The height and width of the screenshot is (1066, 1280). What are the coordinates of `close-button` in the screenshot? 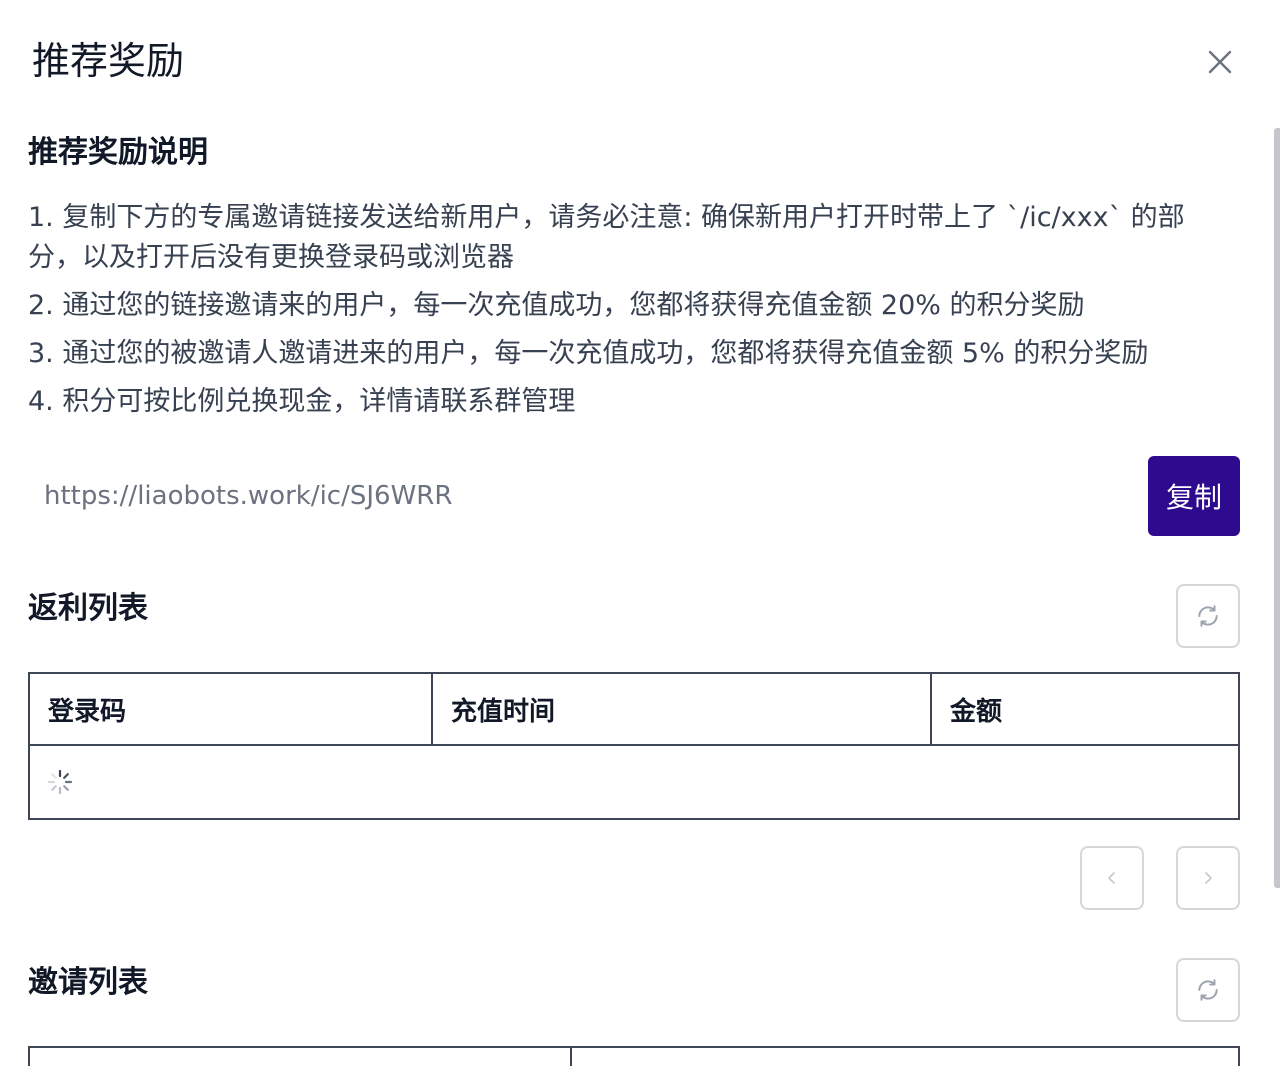 It's located at (1220, 62).